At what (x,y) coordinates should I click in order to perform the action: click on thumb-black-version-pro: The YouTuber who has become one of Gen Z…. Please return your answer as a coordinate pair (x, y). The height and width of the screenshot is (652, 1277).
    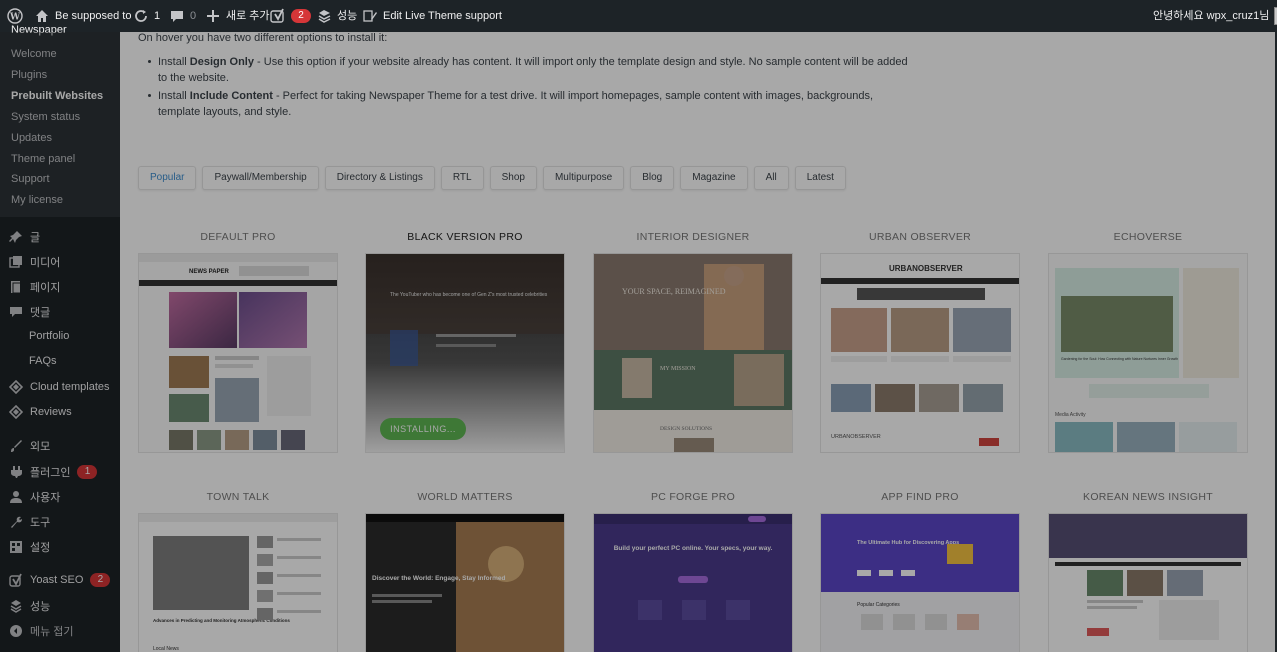
    Looking at the image, I should click on (465, 353).